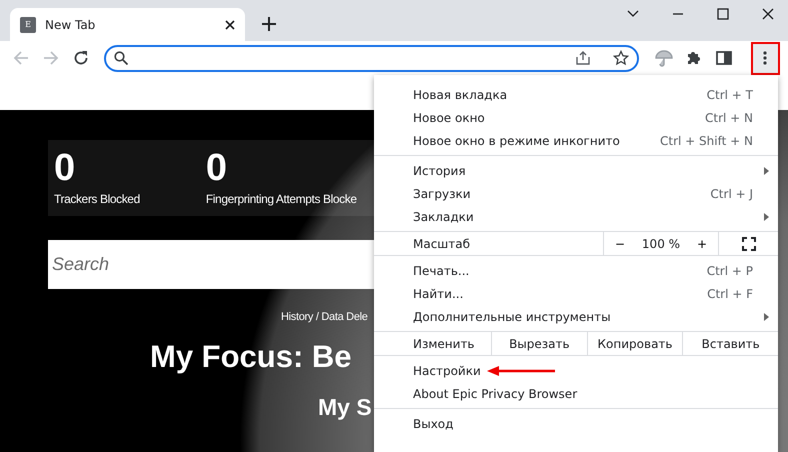 This screenshot has width=788, height=452. What do you see at coordinates (724, 58) in the screenshot?
I see `side-panel-icon` at bounding box center [724, 58].